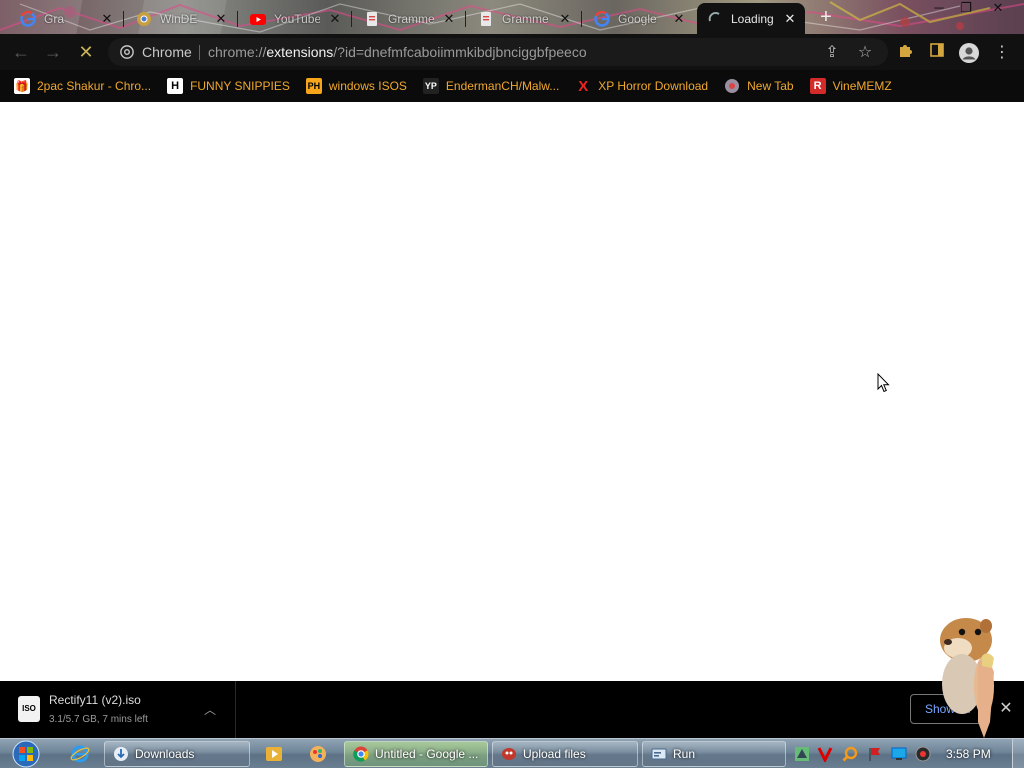 This screenshot has height=768, width=1024. What do you see at coordinates (1018, 753) in the screenshot?
I see `show-desktop-button` at bounding box center [1018, 753].